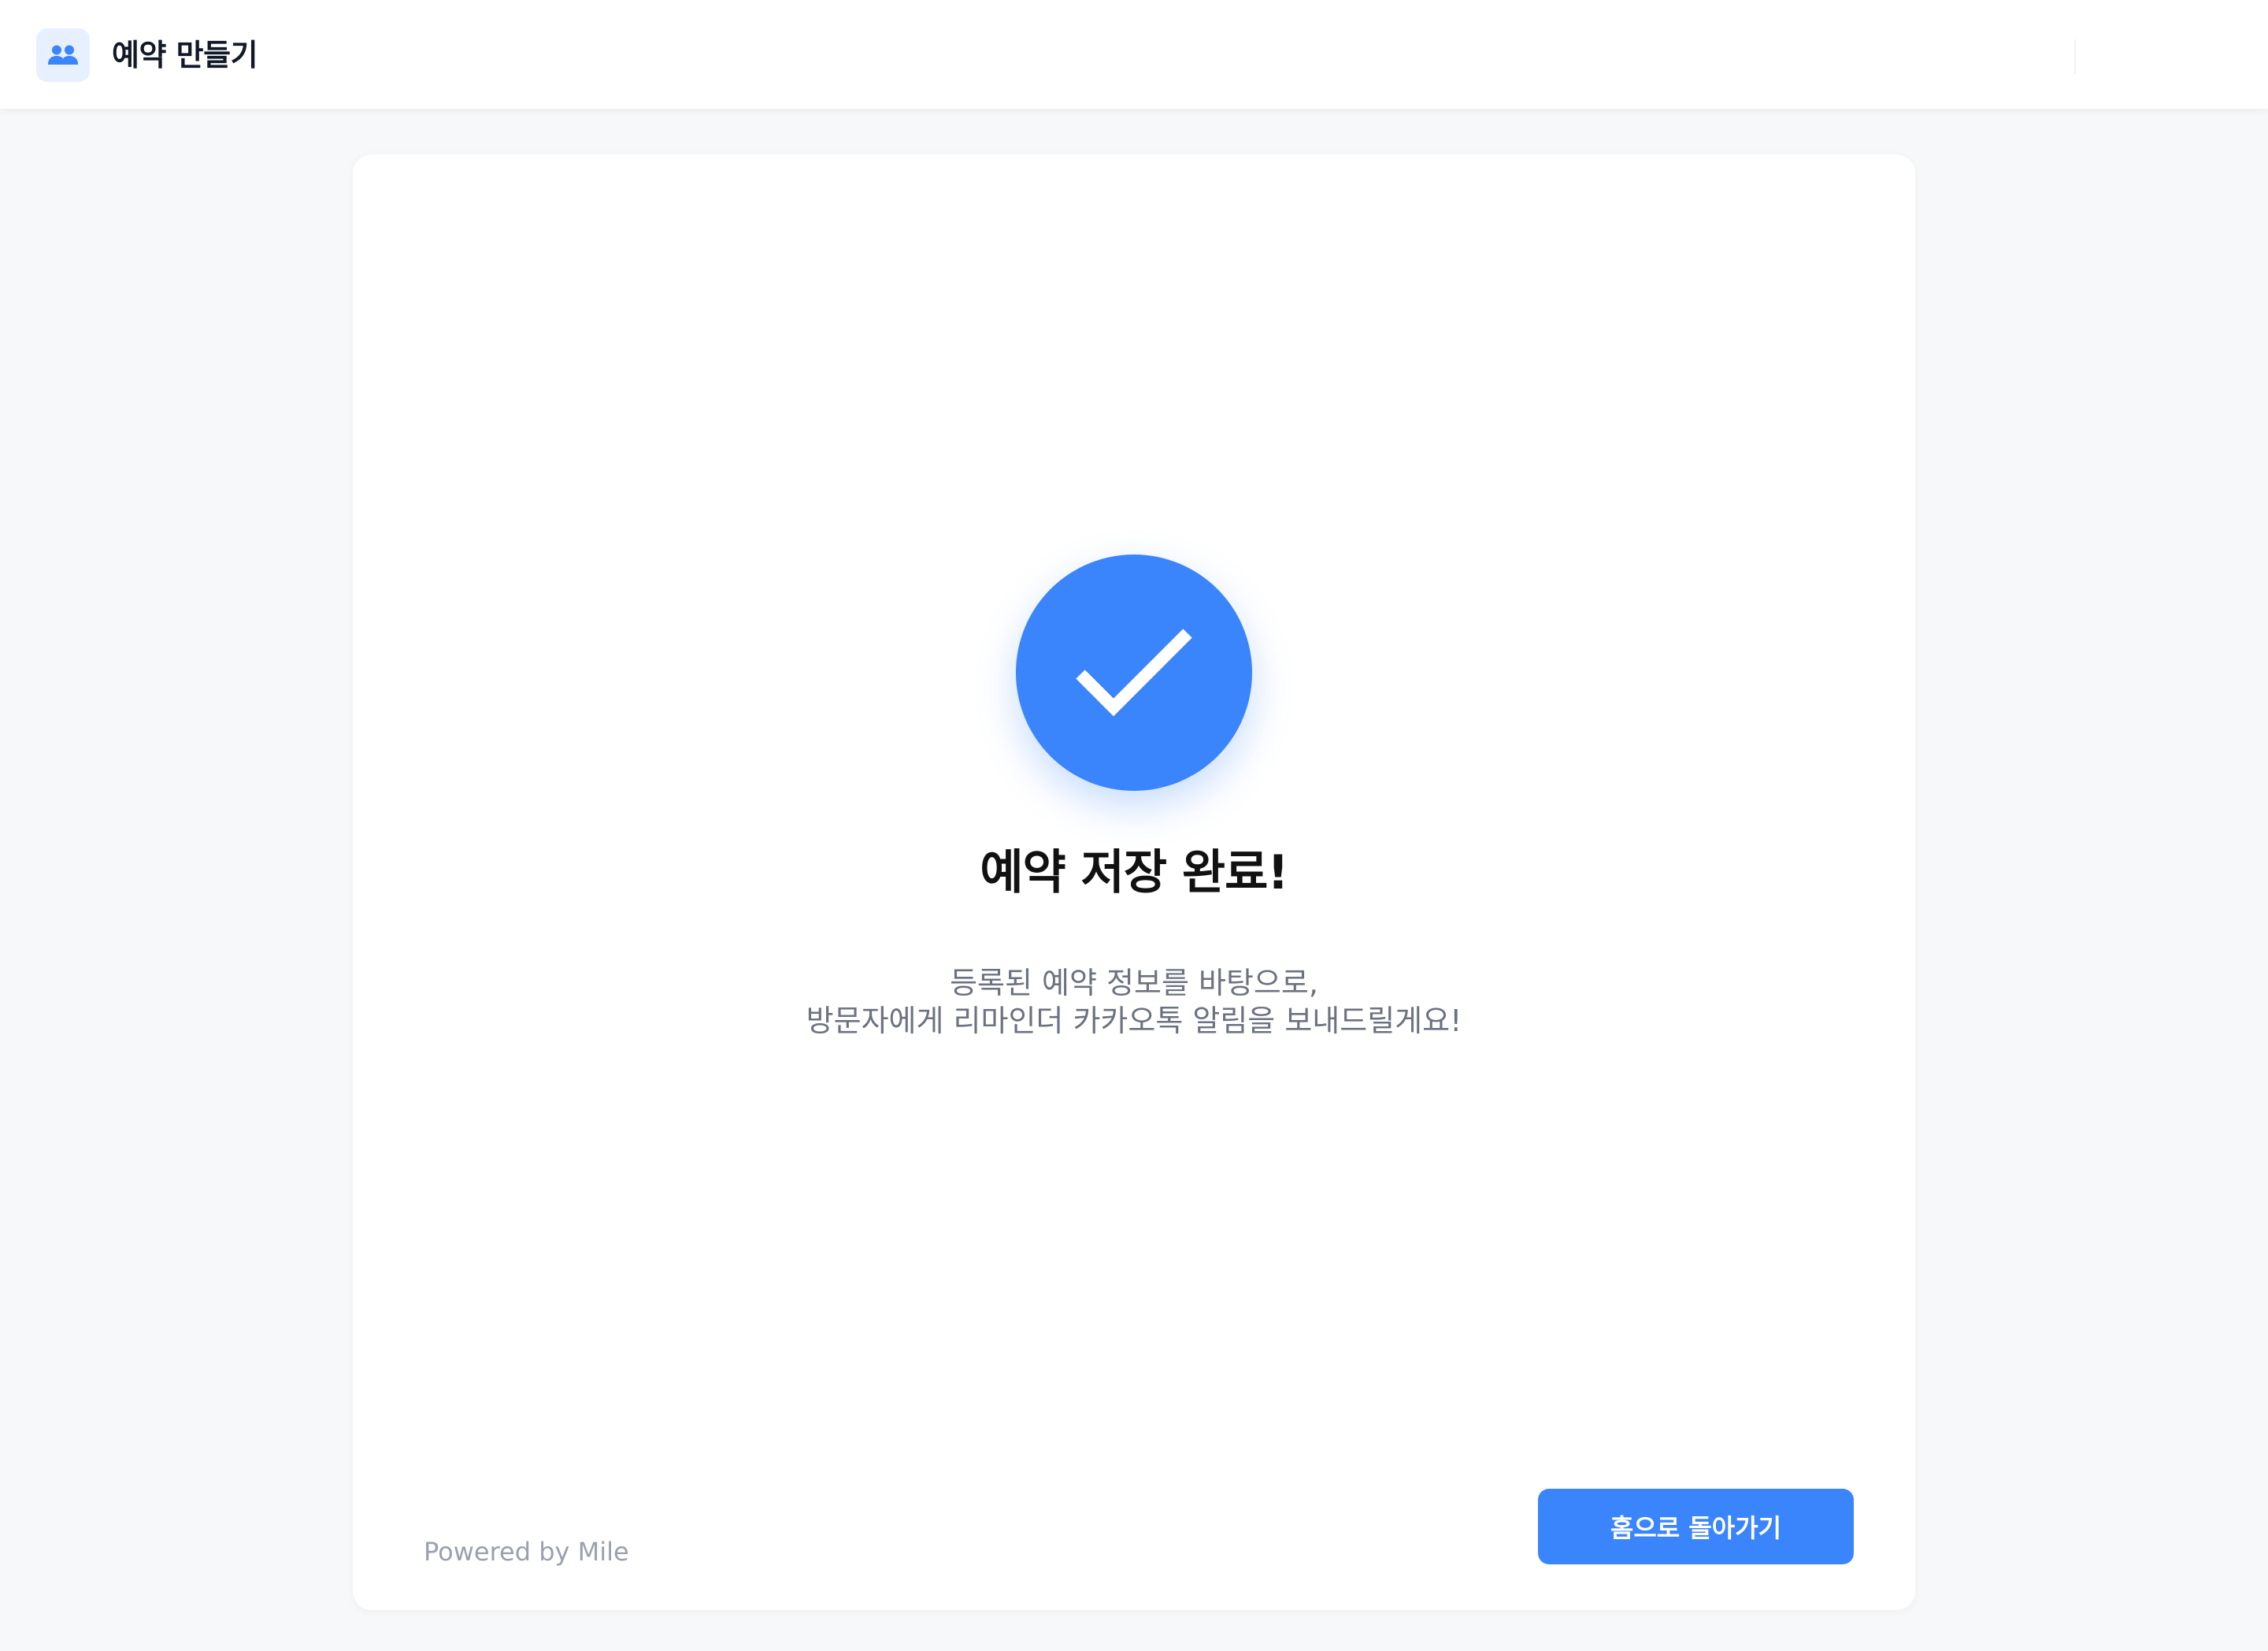  I want to click on header-divider, so click(2075, 56).